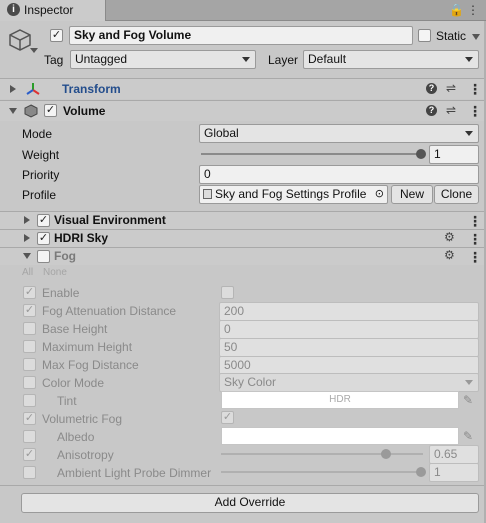 This screenshot has width=486, height=523. Describe the element at coordinates (29, 328) in the screenshot. I see `base-height-override-checkbox` at that location.